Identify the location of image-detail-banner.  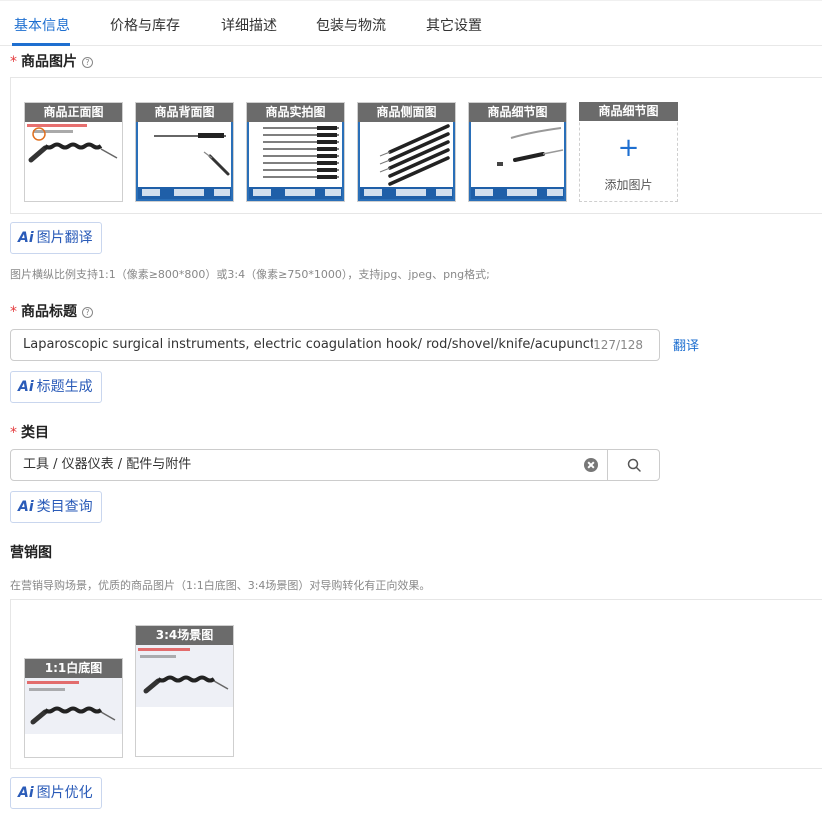
(517, 193).